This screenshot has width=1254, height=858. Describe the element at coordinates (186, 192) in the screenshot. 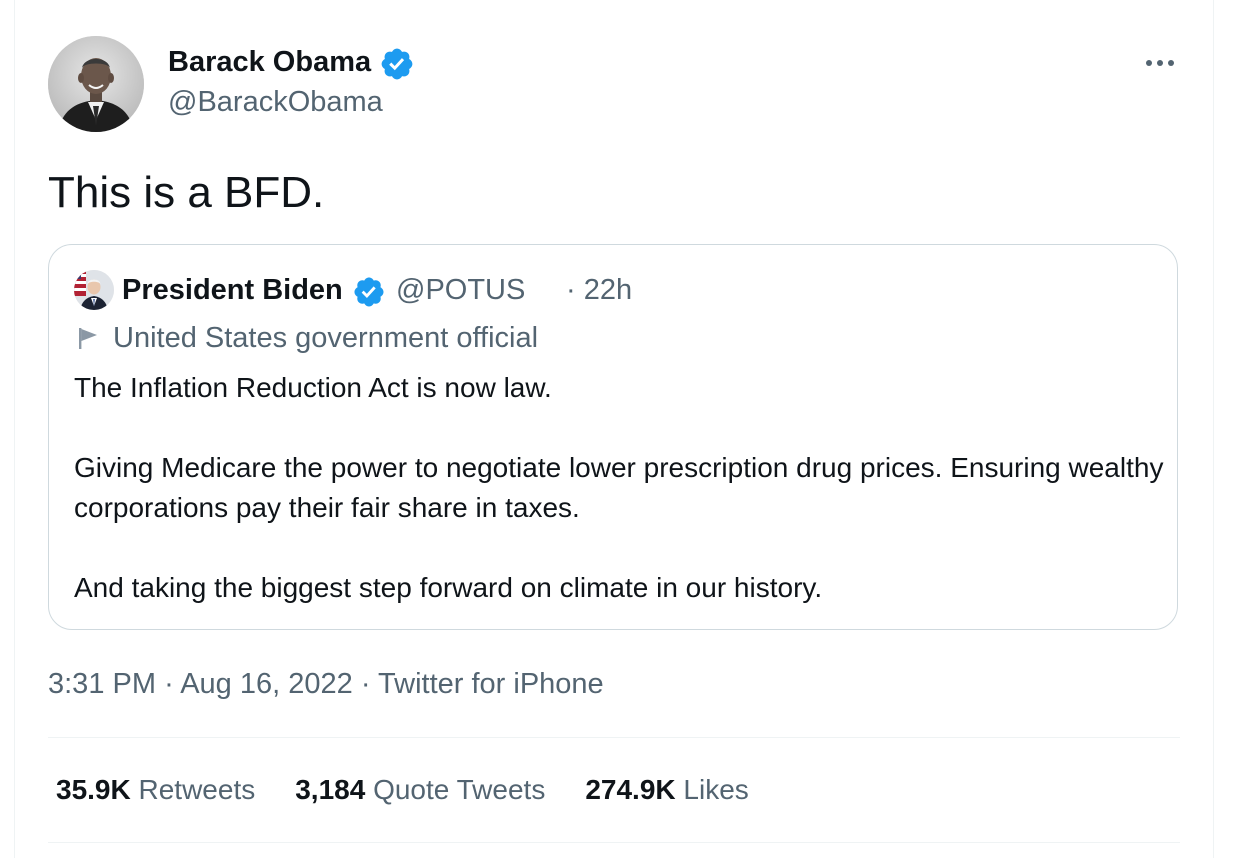

I see `tweet-text: This is a BFD.` at that location.